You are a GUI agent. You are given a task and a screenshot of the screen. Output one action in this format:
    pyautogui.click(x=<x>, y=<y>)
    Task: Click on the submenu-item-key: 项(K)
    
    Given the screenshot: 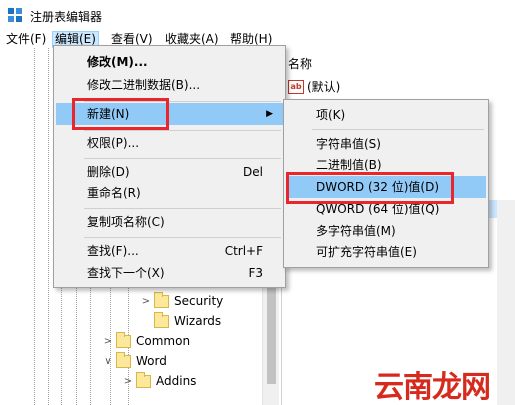 What is the action you would take?
    pyautogui.click(x=386, y=115)
    